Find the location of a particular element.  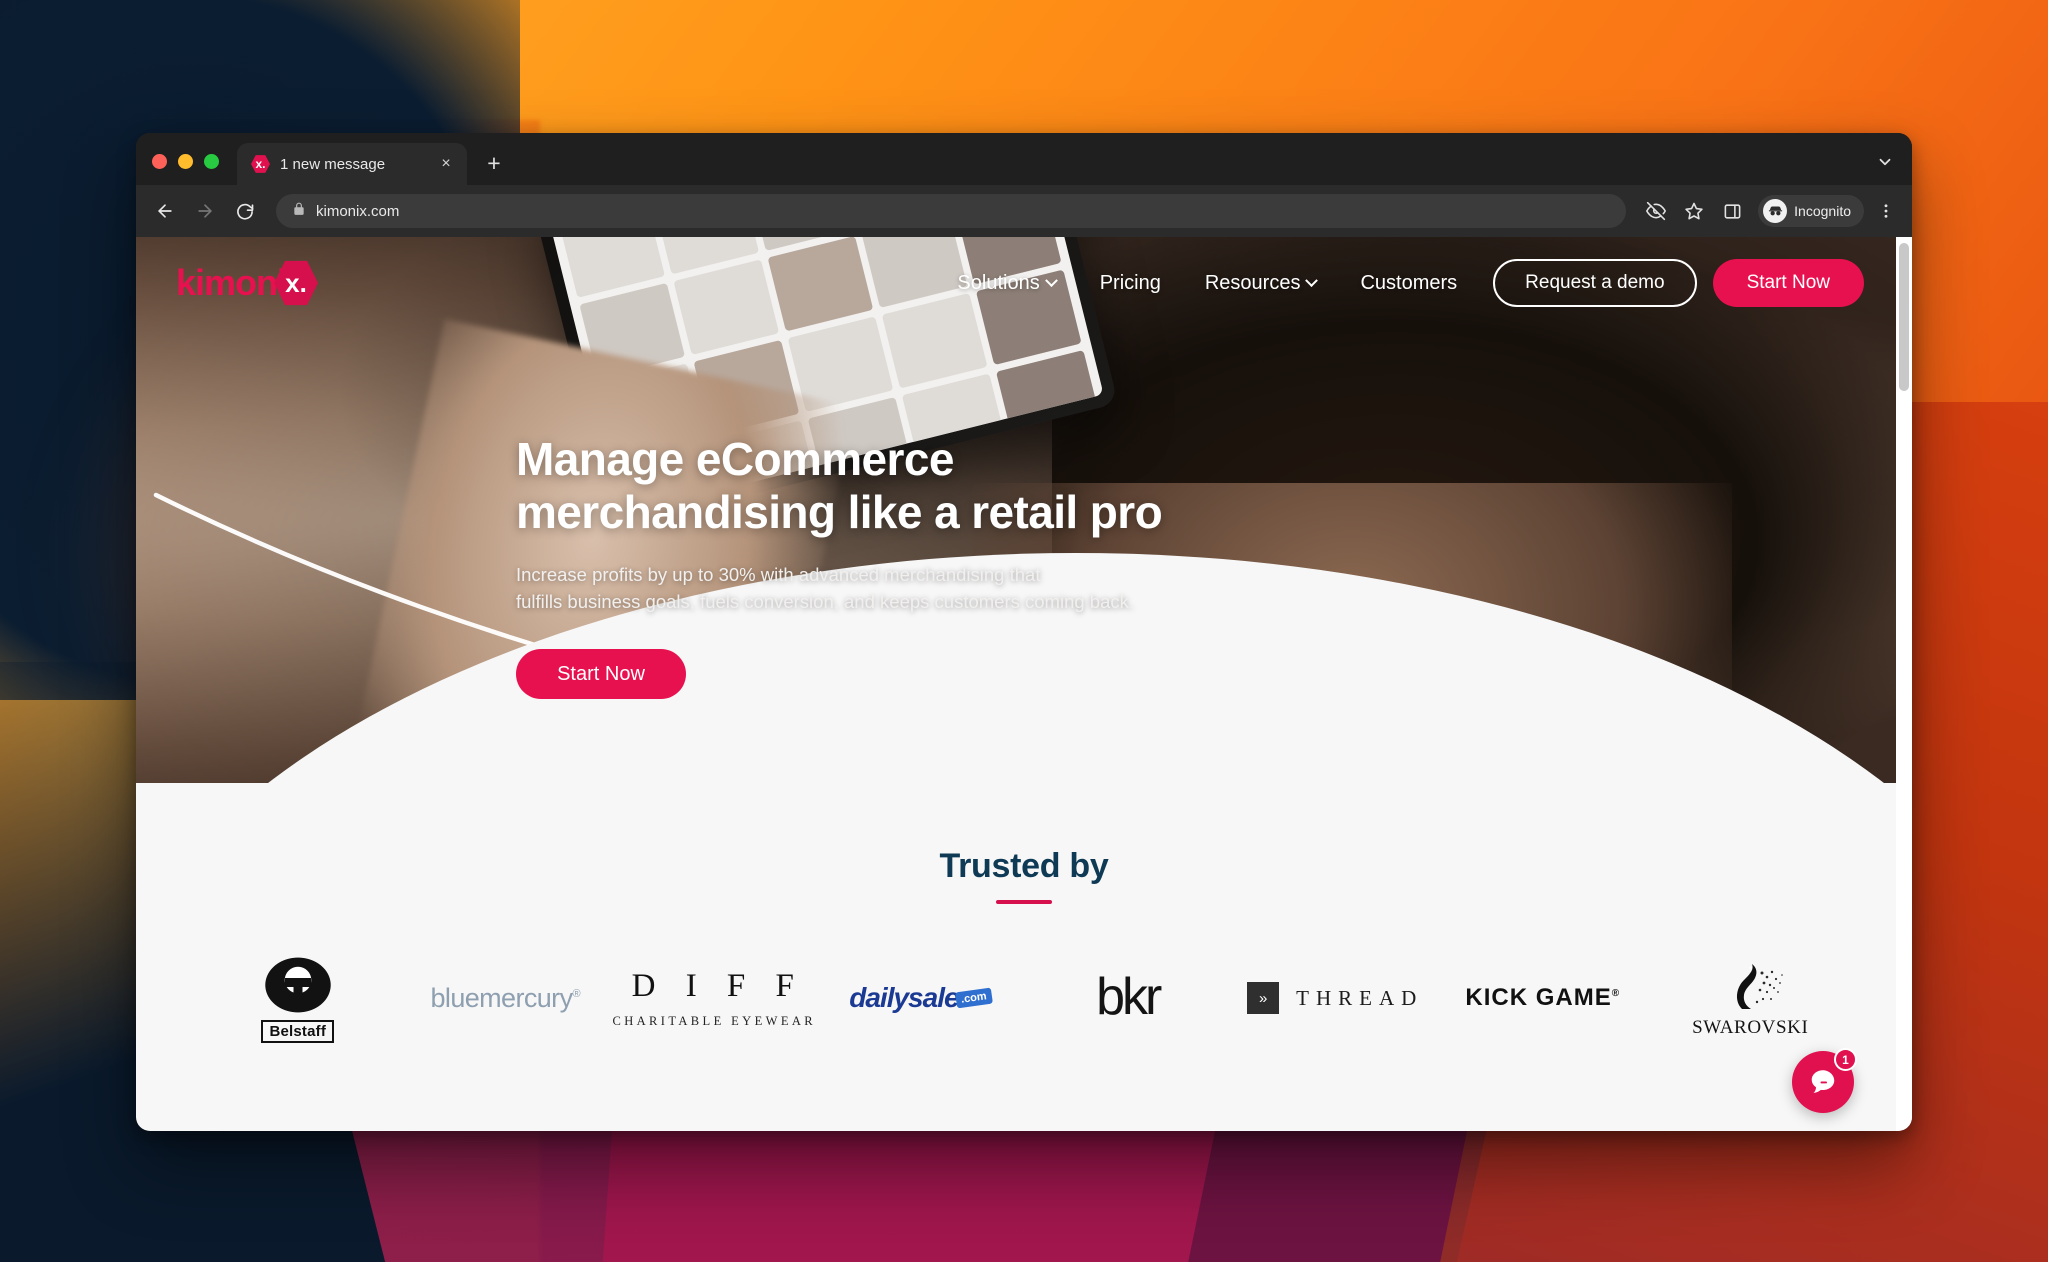

browser-toolbar: kimonix.com Incognito is located at coordinates (1024, 211).